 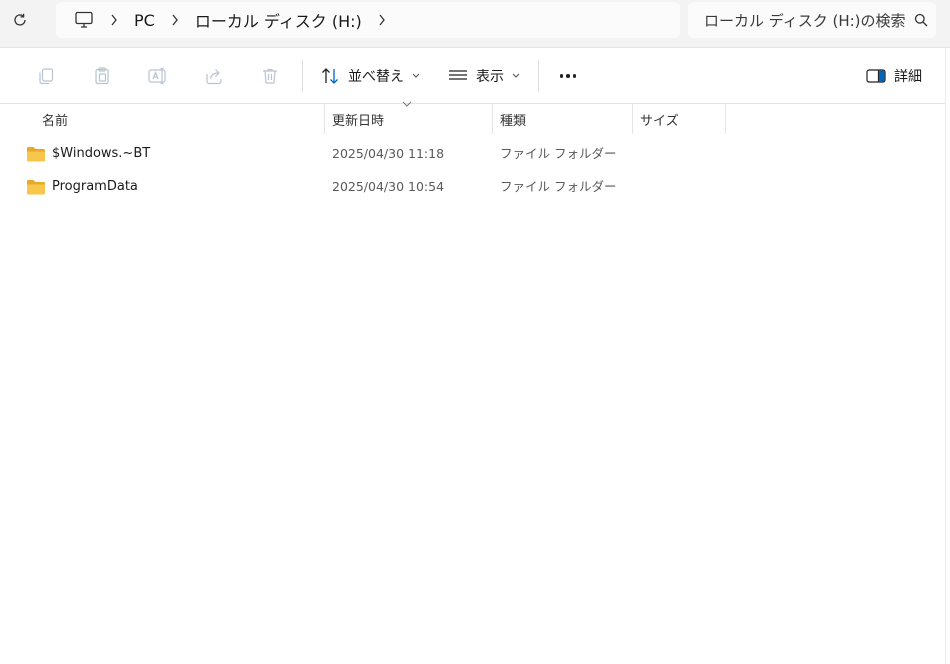 I want to click on share-icon, so click(x=214, y=77).